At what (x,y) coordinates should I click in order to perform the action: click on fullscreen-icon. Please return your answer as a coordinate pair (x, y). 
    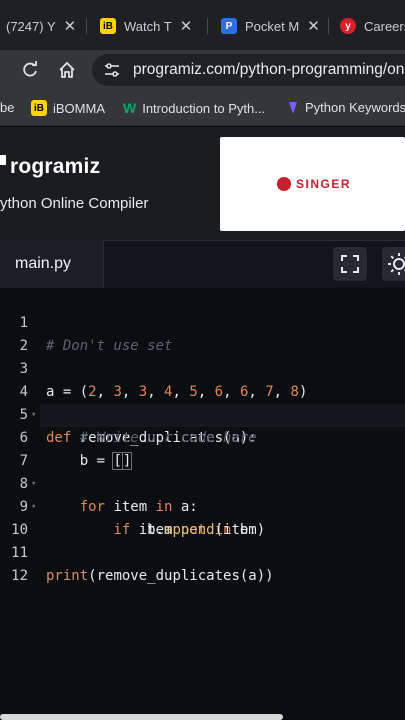
    Looking at the image, I should click on (350, 264).